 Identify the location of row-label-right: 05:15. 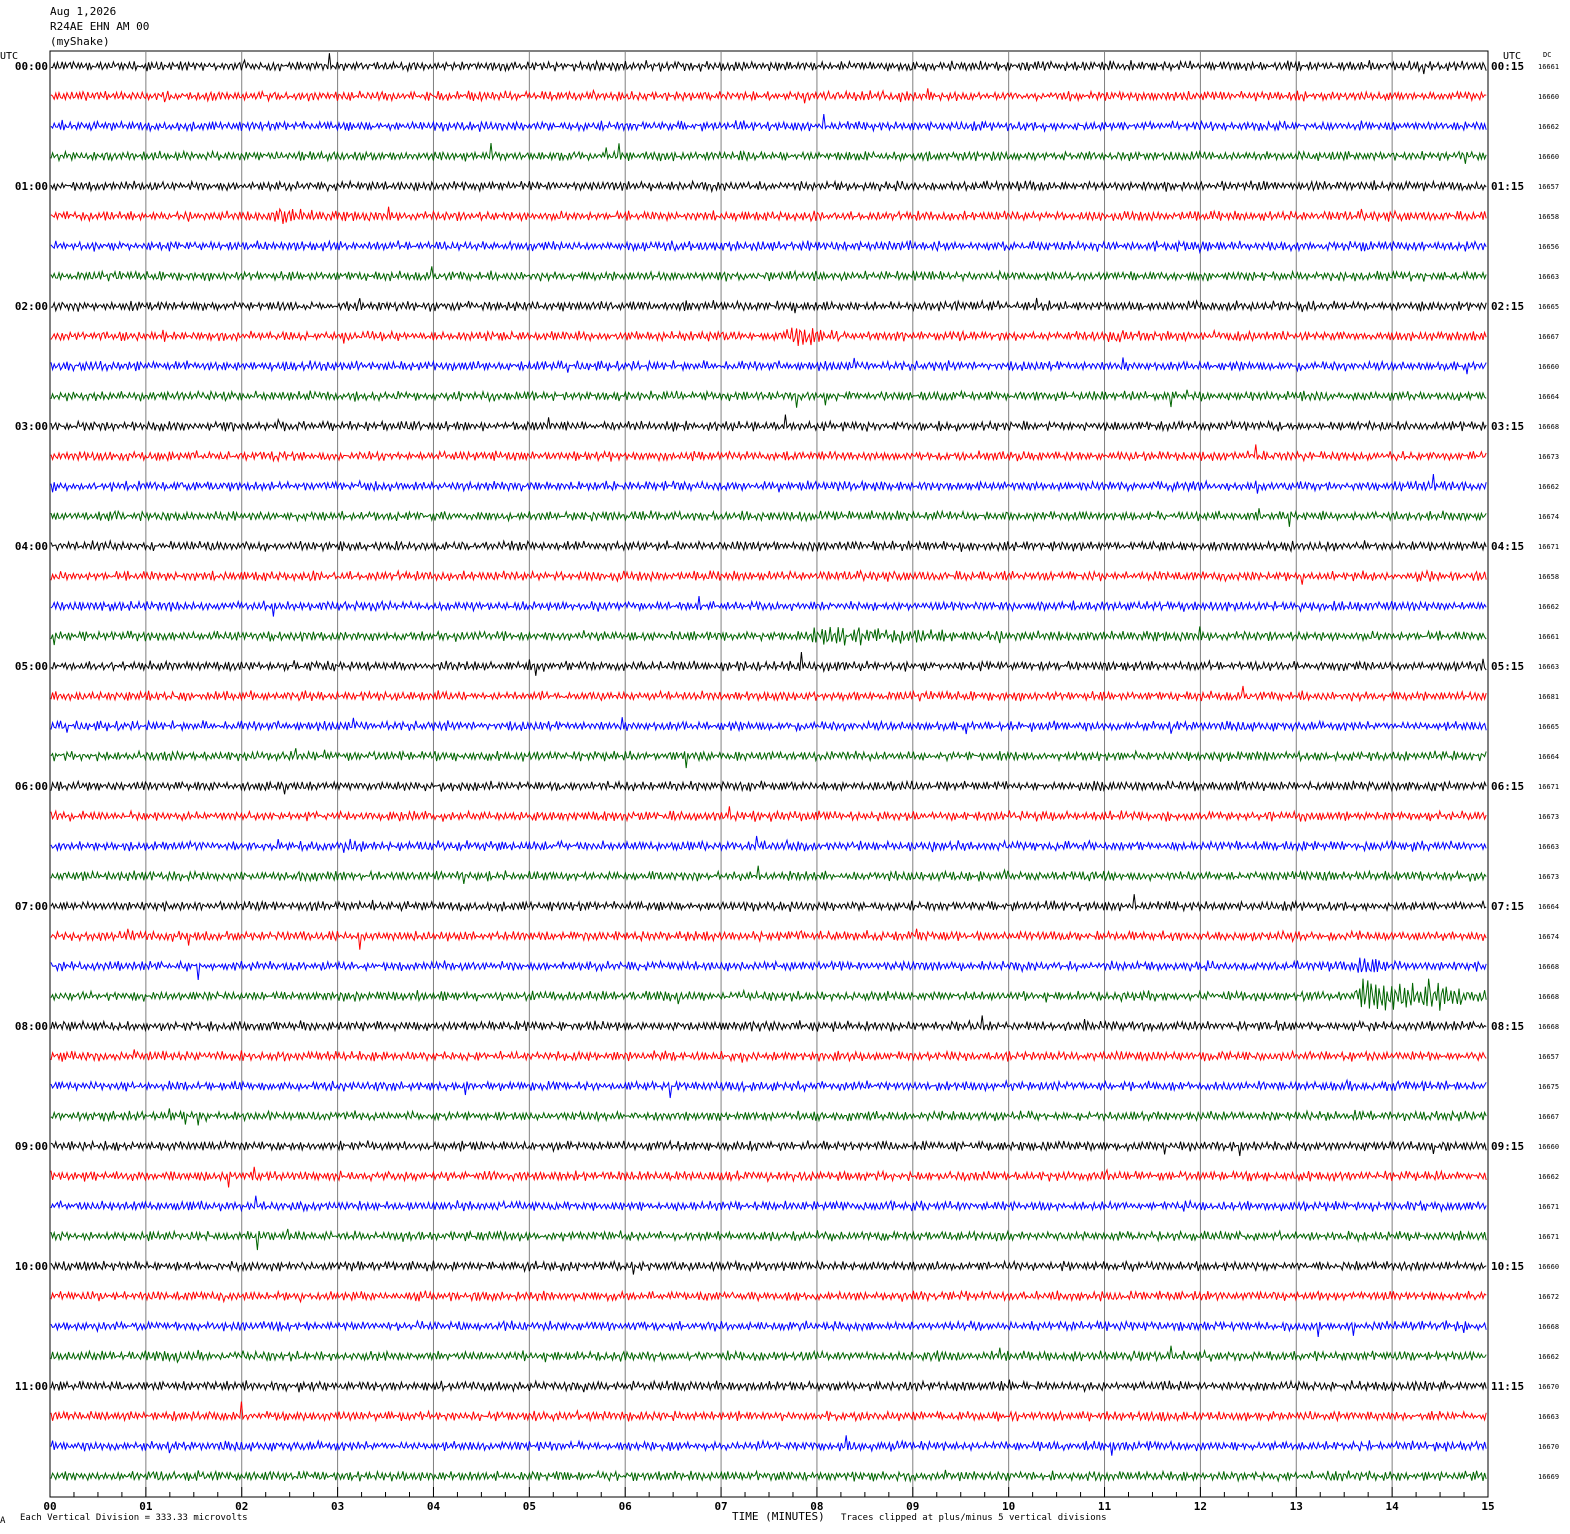
(1507, 666).